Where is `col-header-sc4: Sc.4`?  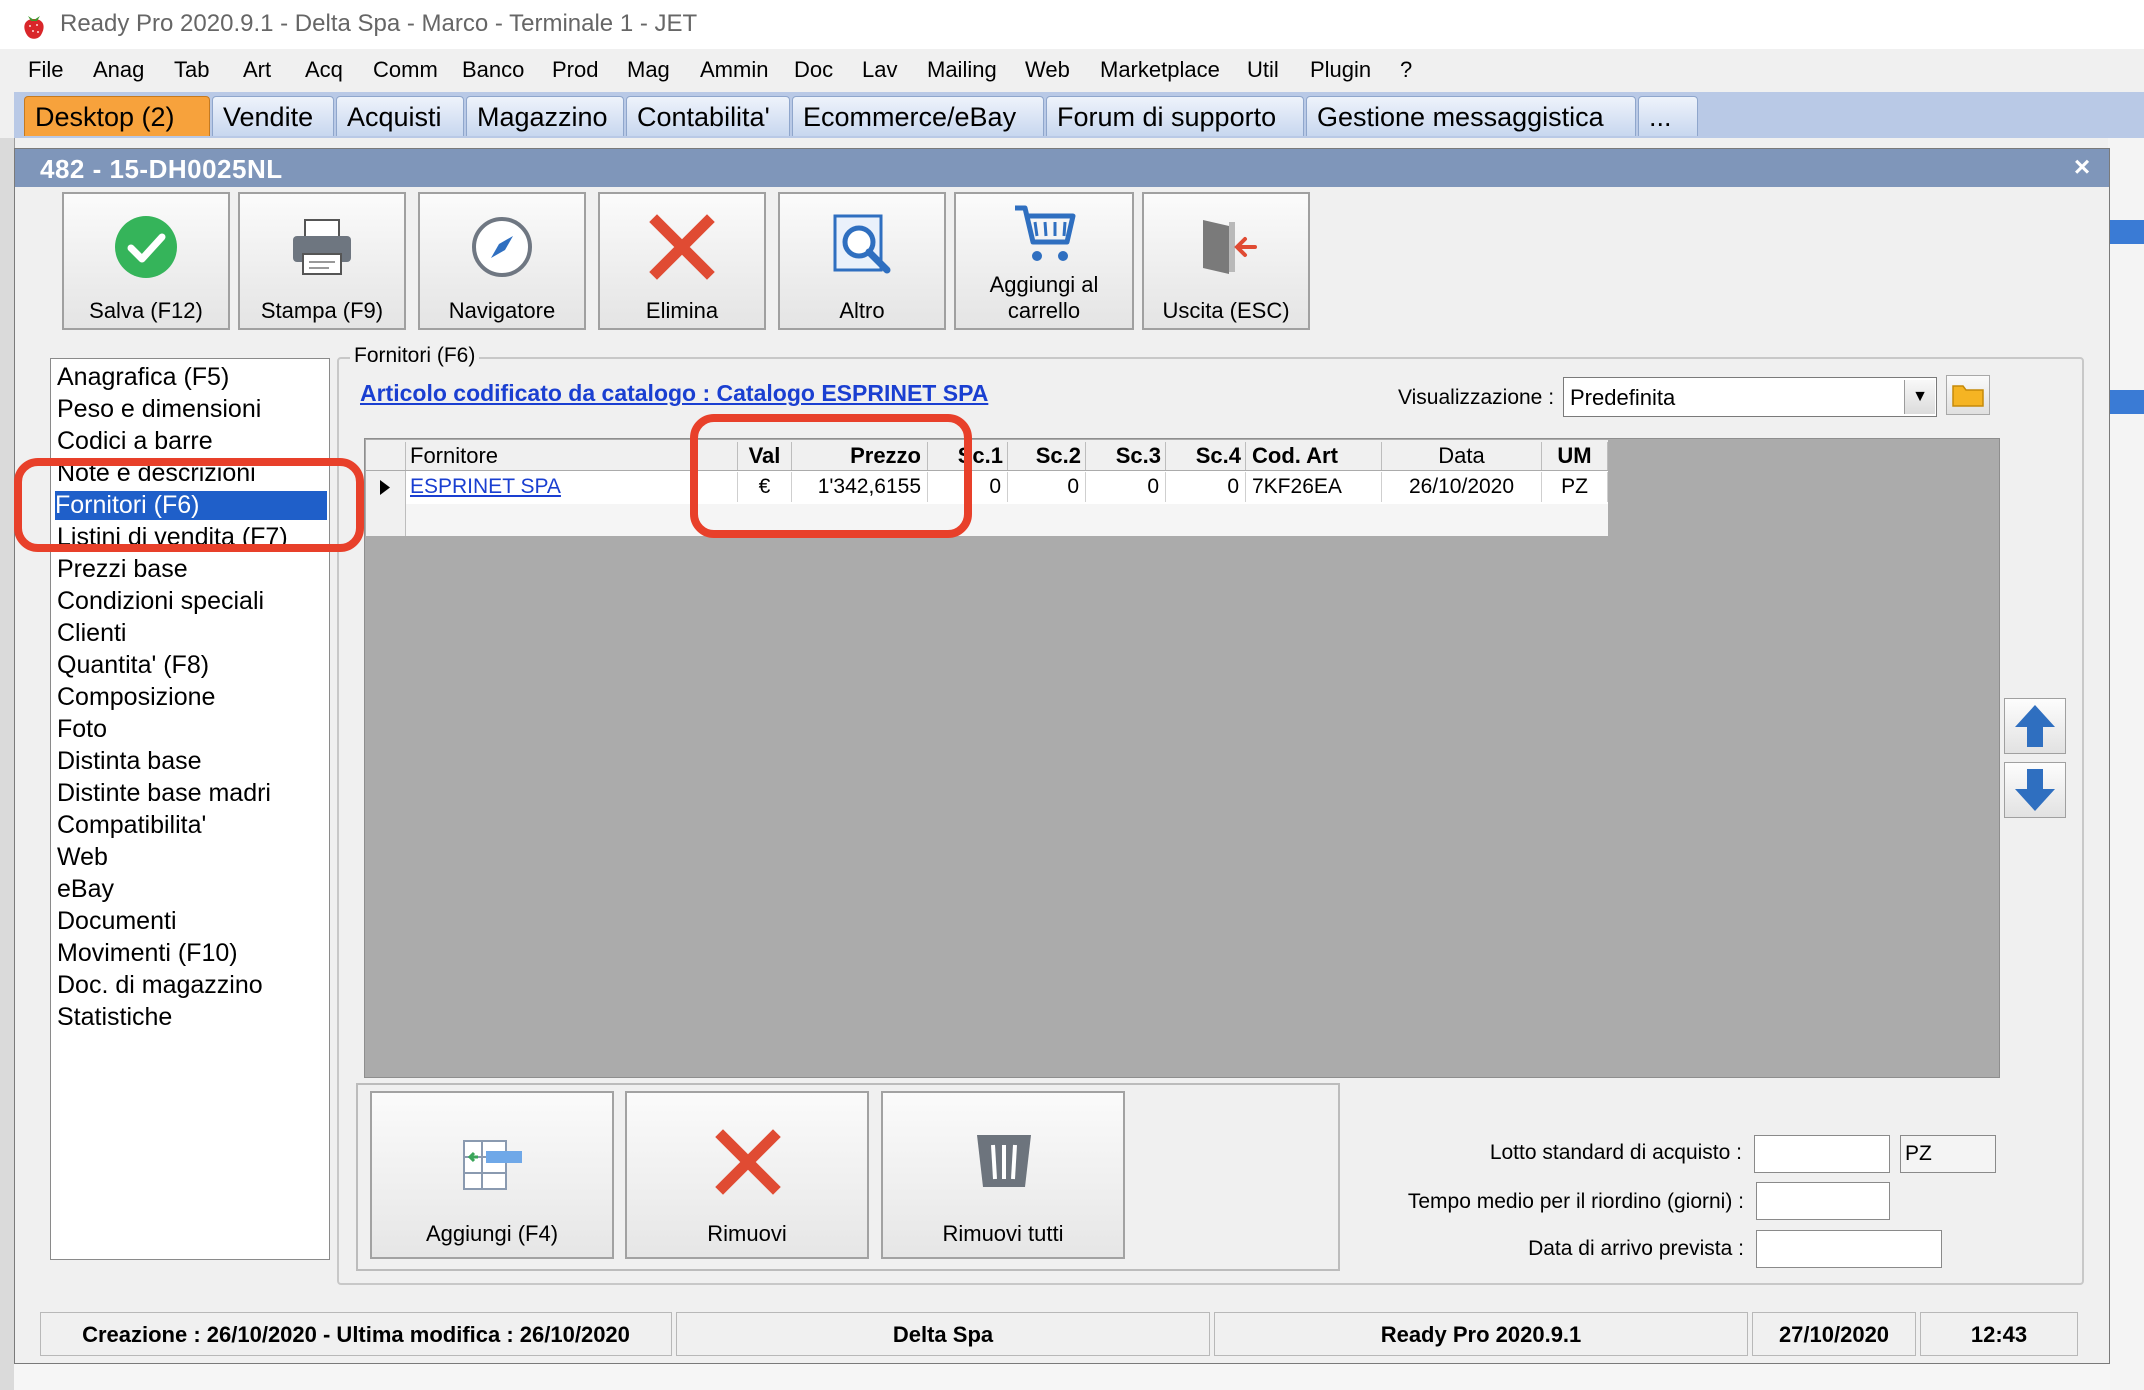
col-header-sc4: Sc.4 is located at coordinates (1206, 456).